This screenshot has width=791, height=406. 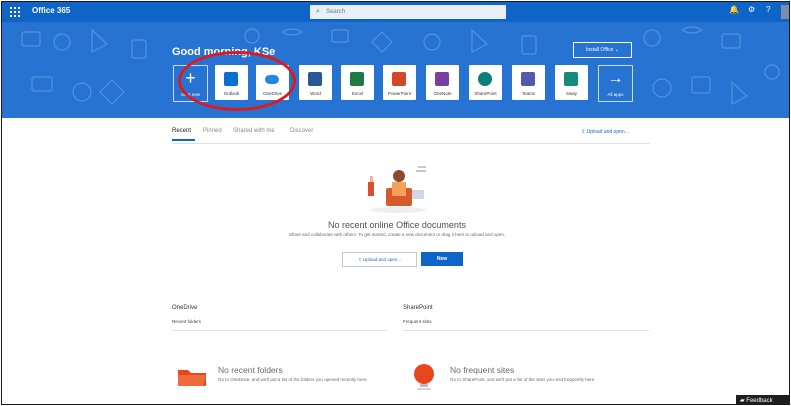 What do you see at coordinates (485, 93) in the screenshot?
I see `app-tile-label: SharePoint` at bounding box center [485, 93].